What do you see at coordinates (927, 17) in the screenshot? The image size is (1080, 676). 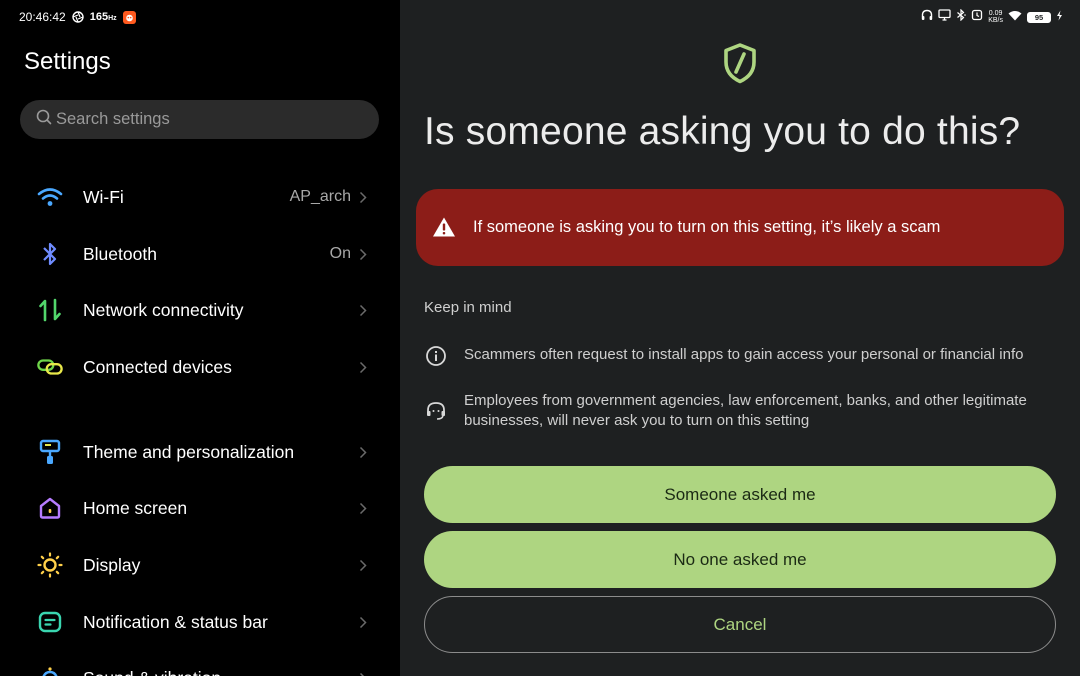 I see `headphones-icon` at bounding box center [927, 17].